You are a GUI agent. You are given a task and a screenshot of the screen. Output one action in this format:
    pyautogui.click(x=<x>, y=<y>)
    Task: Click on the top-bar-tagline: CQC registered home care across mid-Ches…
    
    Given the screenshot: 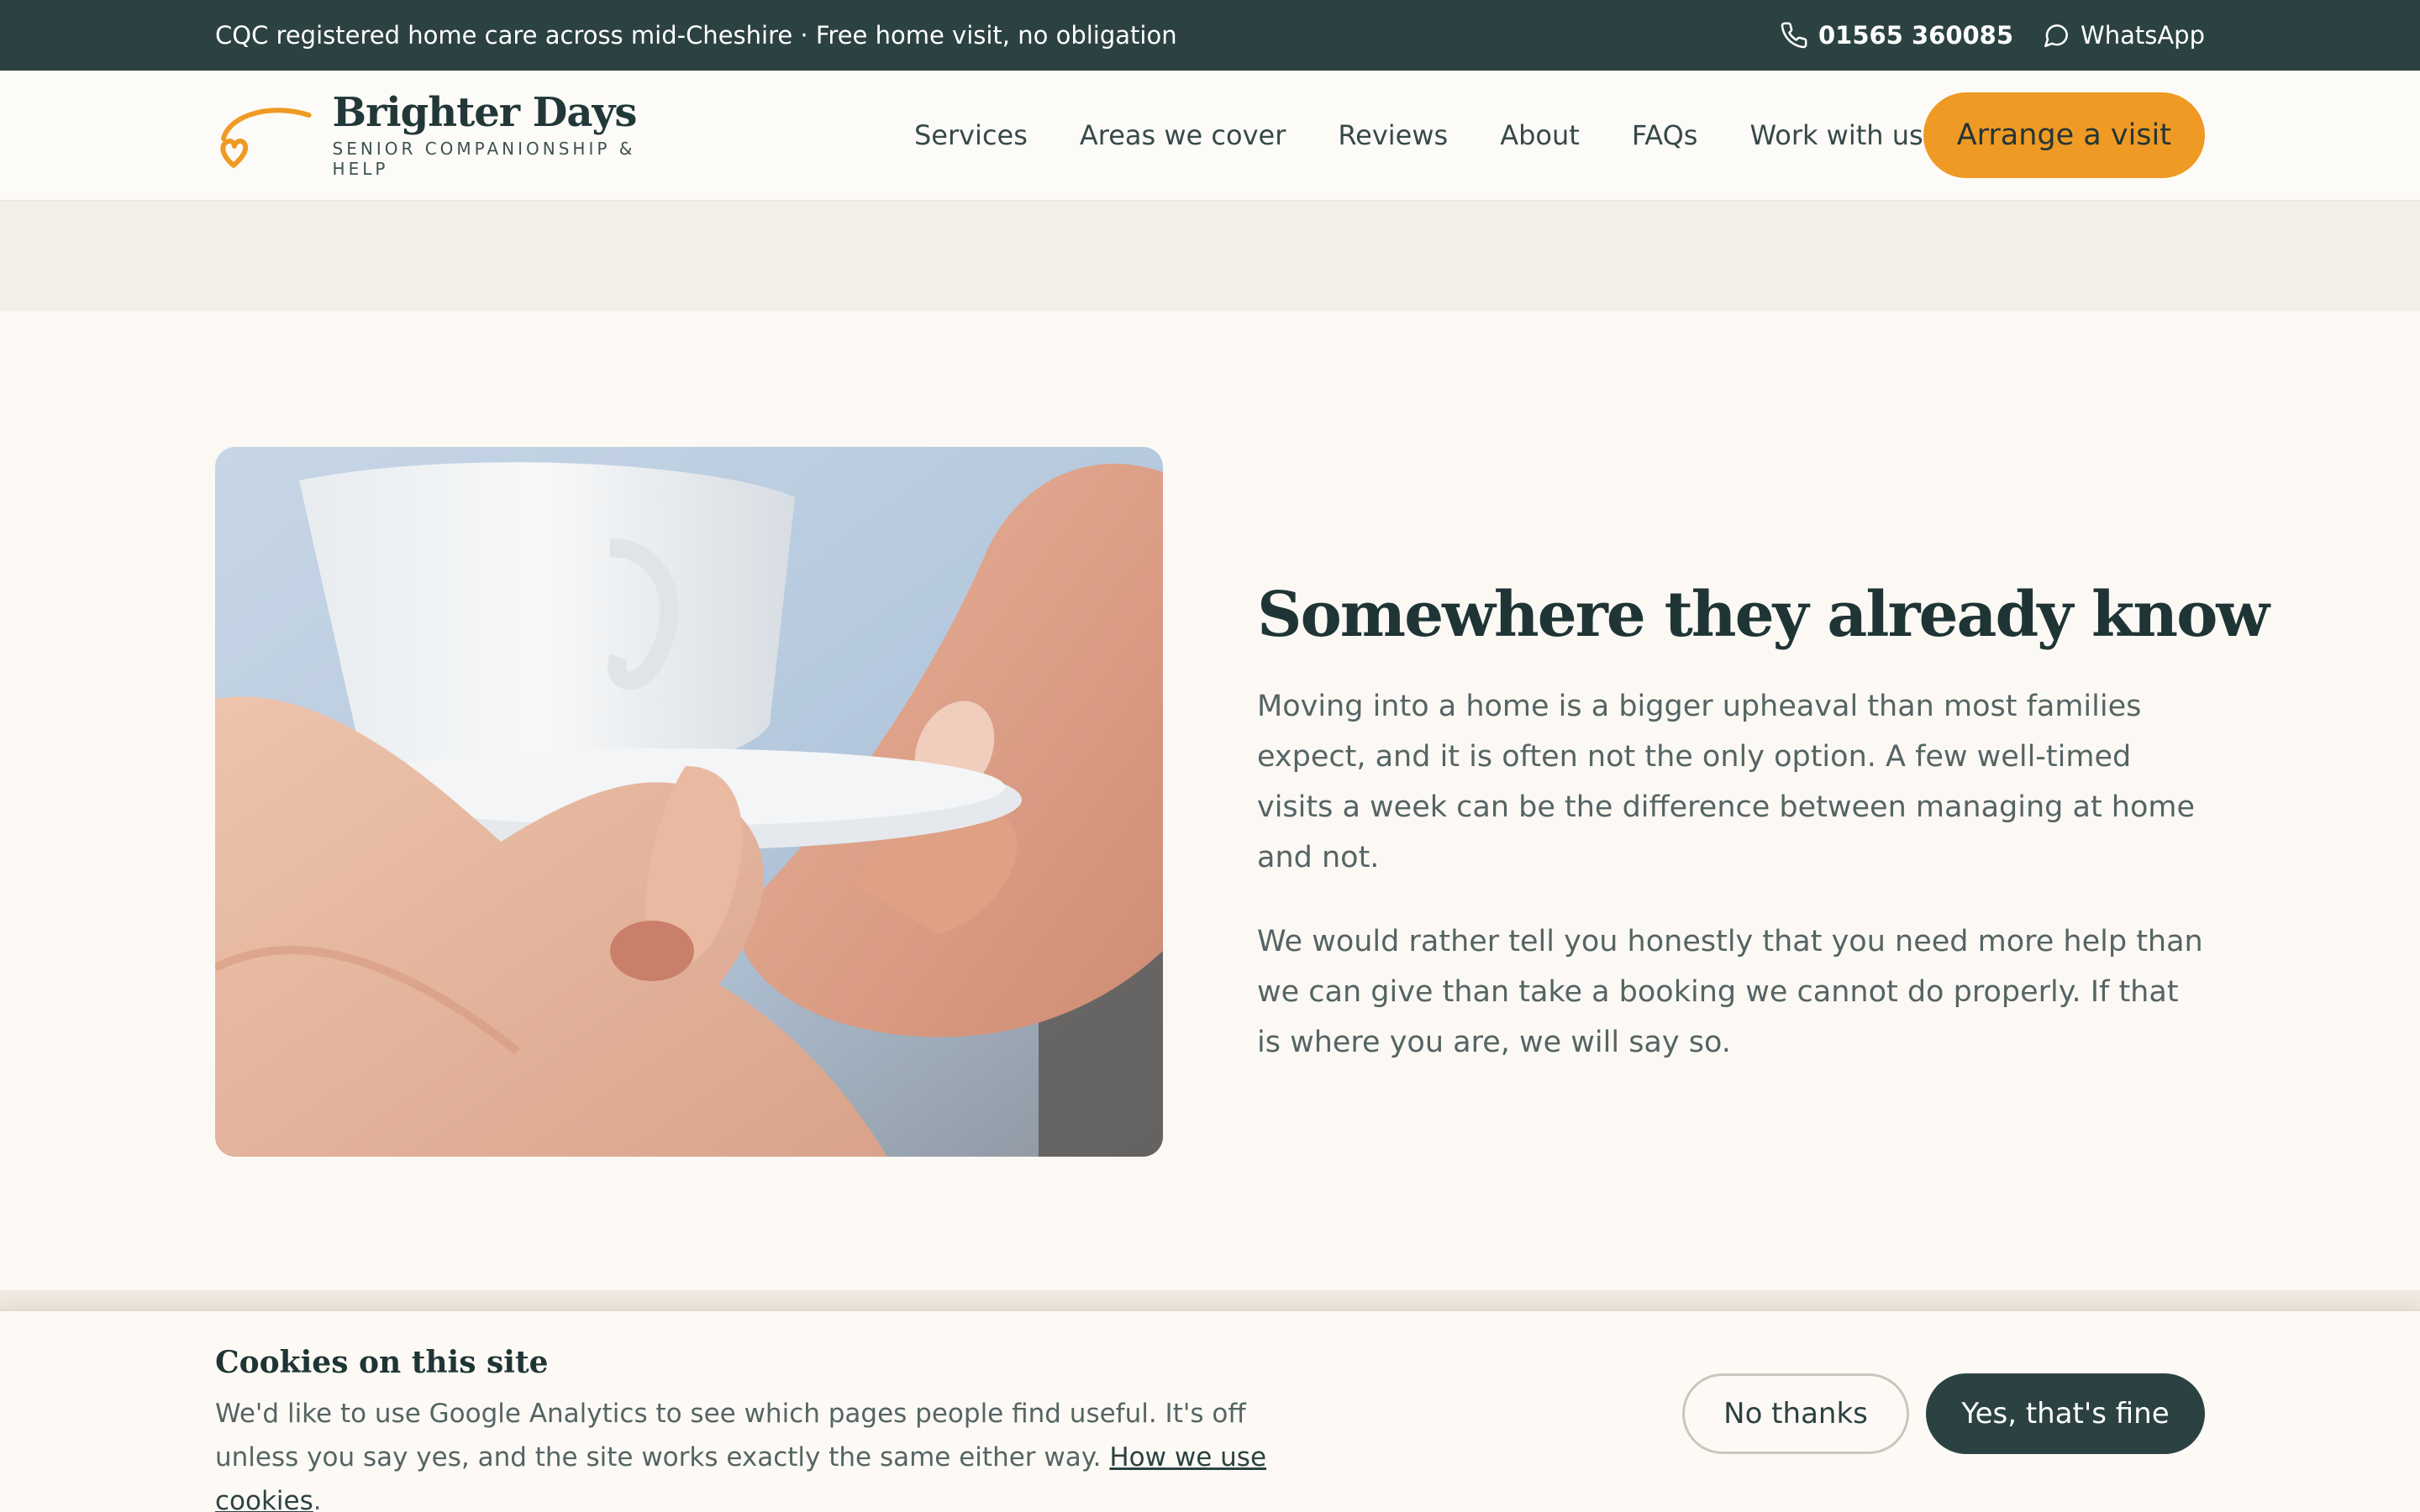 What is the action you would take?
    pyautogui.click(x=696, y=35)
    